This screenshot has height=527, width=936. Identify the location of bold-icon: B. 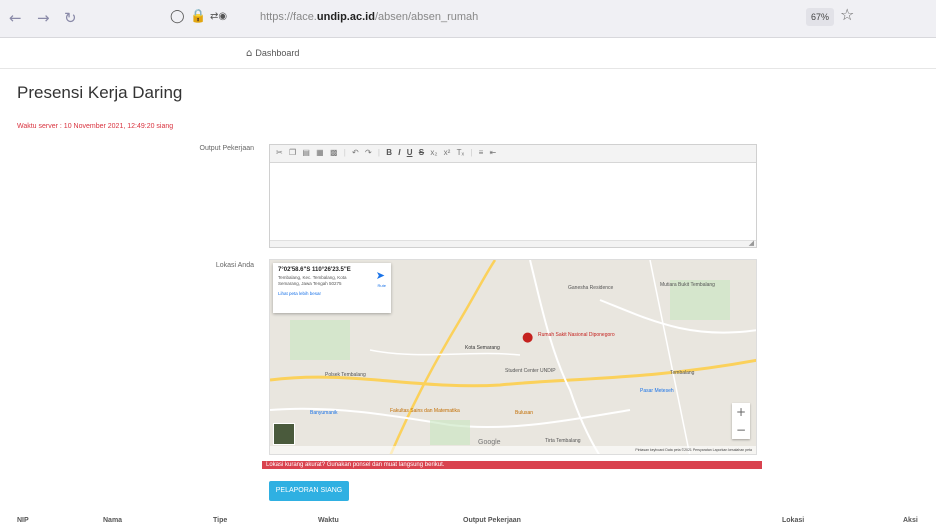
(389, 152).